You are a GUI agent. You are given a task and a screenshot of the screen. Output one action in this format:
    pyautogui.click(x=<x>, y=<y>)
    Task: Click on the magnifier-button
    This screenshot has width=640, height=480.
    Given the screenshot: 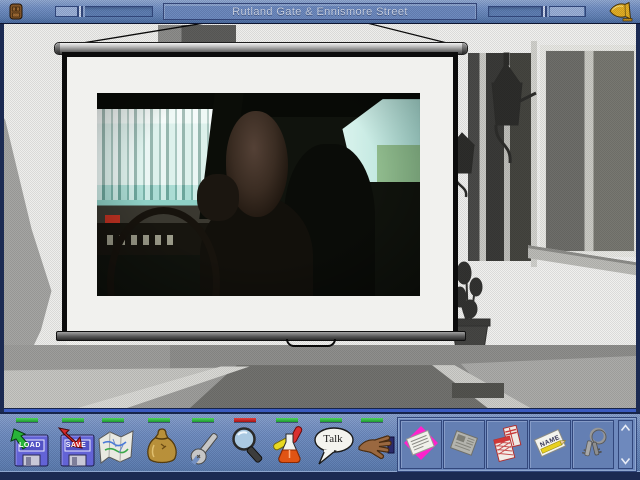 What is the action you would take?
    pyautogui.click(x=248, y=443)
    